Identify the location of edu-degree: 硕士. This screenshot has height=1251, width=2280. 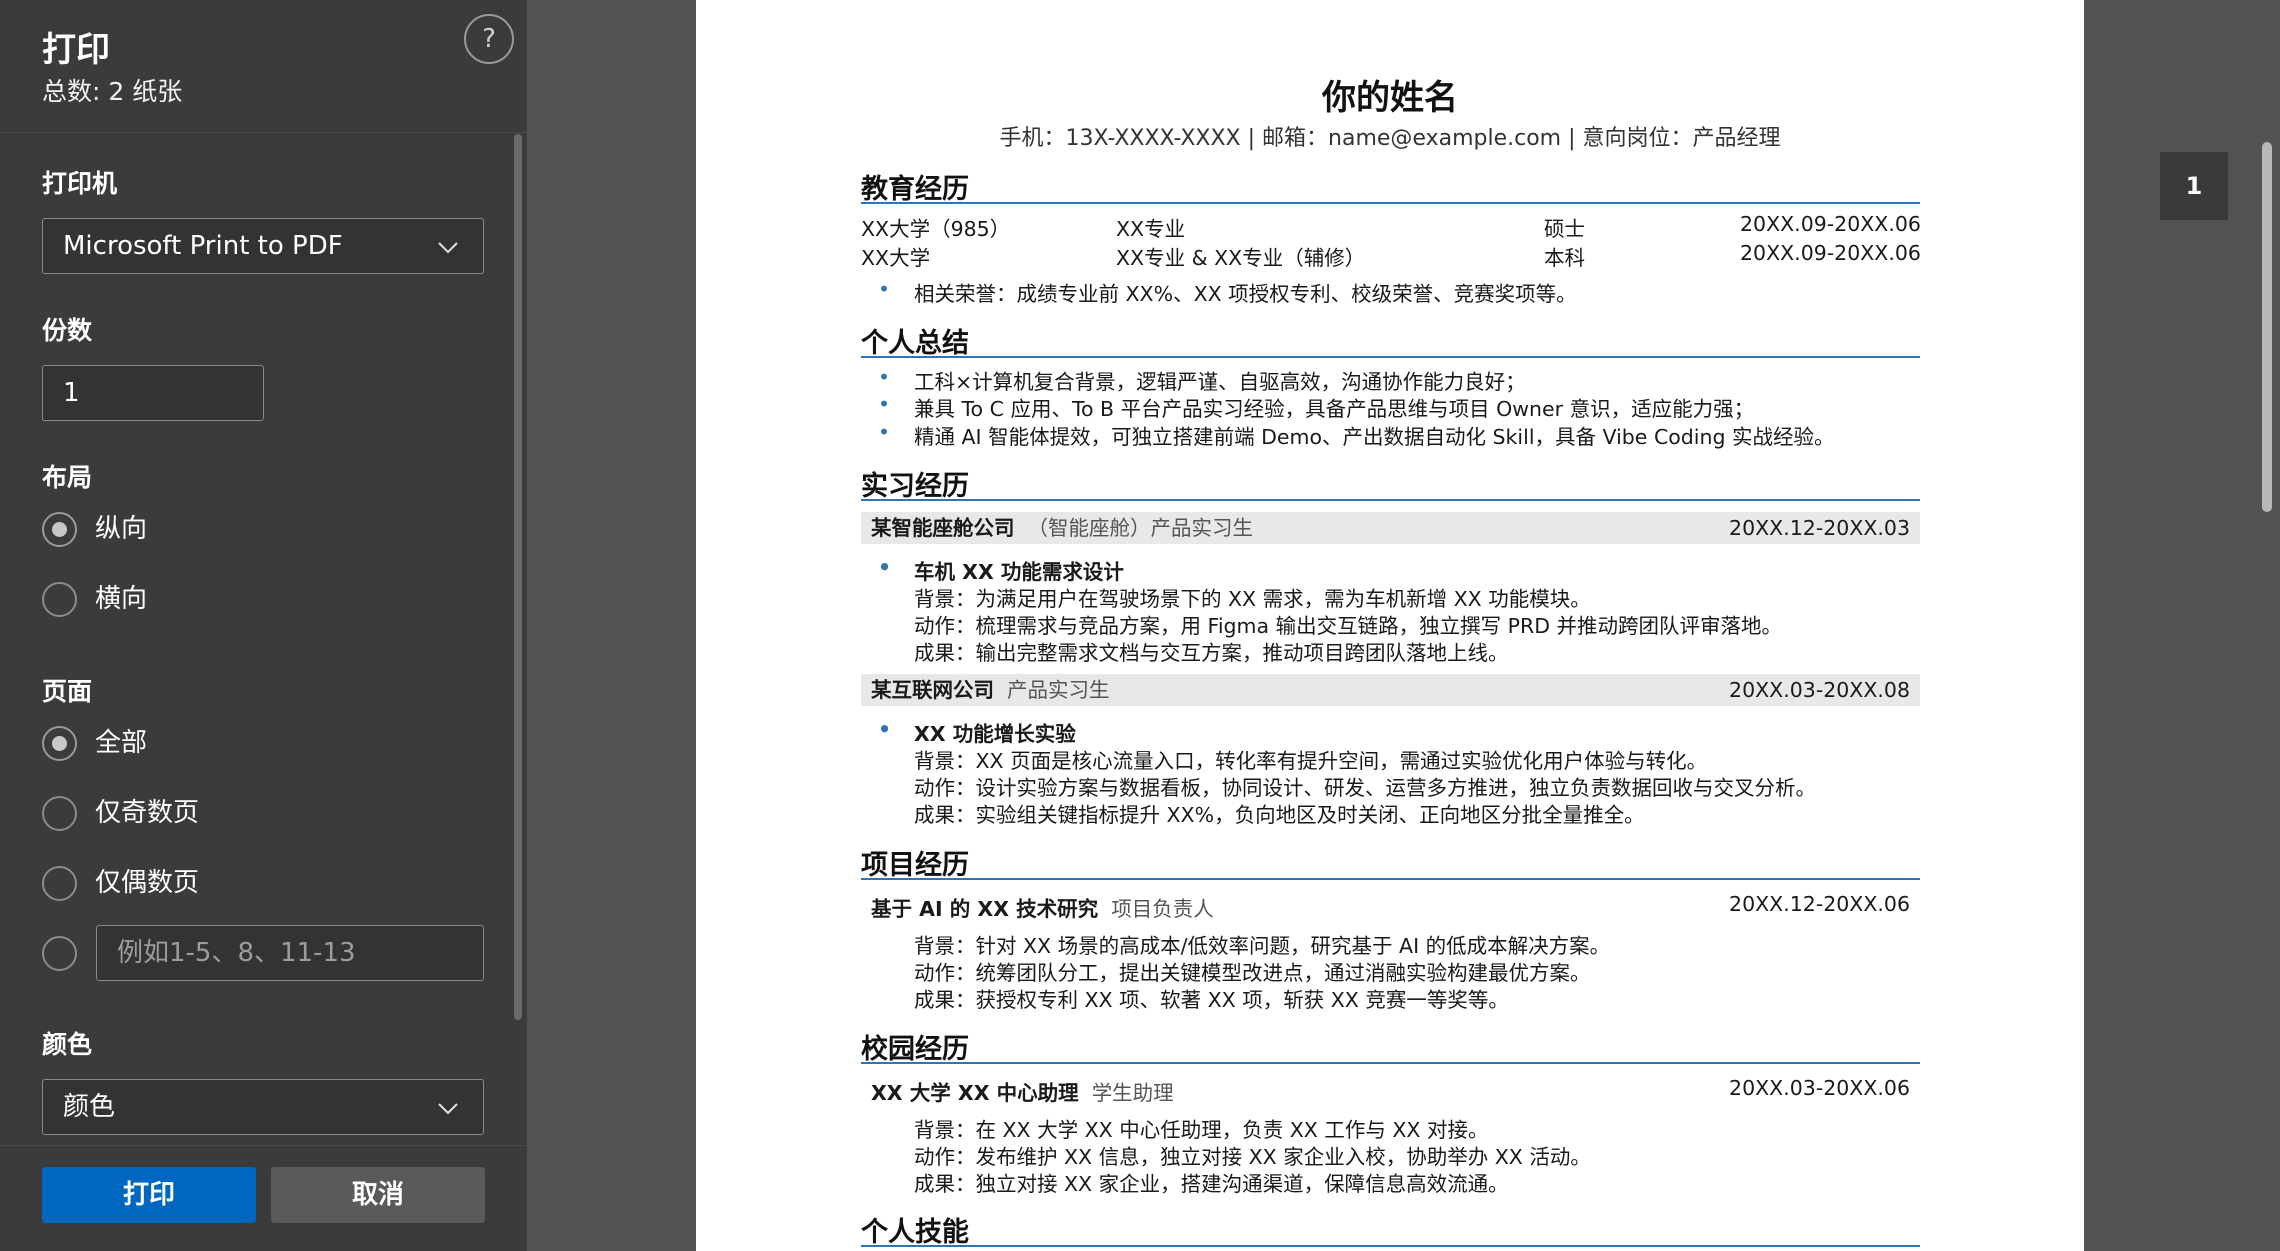
(1564, 229).